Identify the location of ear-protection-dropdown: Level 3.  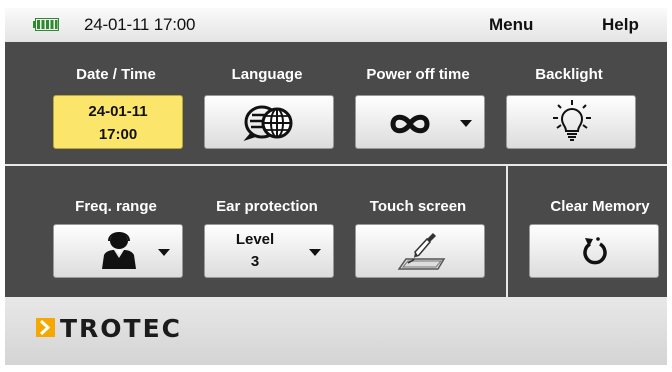
(269, 251).